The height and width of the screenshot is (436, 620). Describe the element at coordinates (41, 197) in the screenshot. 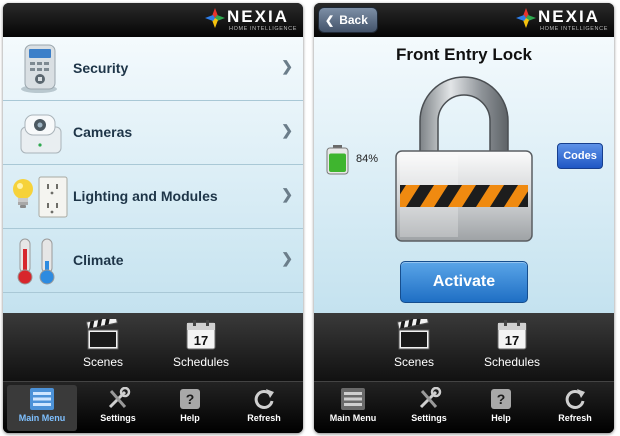

I see `lightbulb-outlet-icon` at that location.